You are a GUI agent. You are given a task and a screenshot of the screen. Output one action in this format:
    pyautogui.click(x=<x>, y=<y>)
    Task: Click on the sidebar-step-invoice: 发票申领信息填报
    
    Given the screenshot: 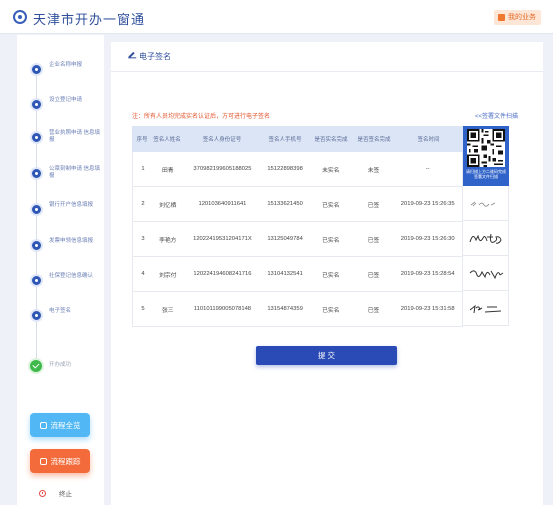 What is the action you would take?
    pyautogui.click(x=60, y=247)
    